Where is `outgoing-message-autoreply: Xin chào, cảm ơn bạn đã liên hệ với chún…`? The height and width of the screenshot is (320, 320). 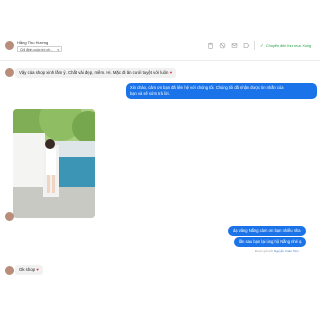 outgoing-message-autoreply: Xin chào, cảm ơn bạn đã liên hệ với chún… is located at coordinates (221, 91).